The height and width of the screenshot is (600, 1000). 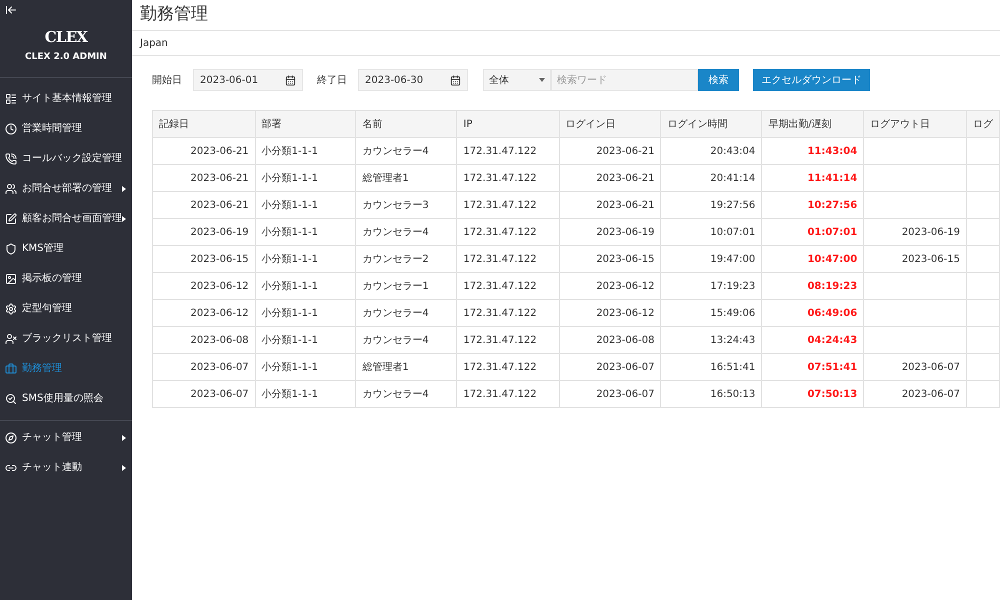 What do you see at coordinates (248, 80) in the screenshot?
I see `start-date-field: 2023-06-01` at bounding box center [248, 80].